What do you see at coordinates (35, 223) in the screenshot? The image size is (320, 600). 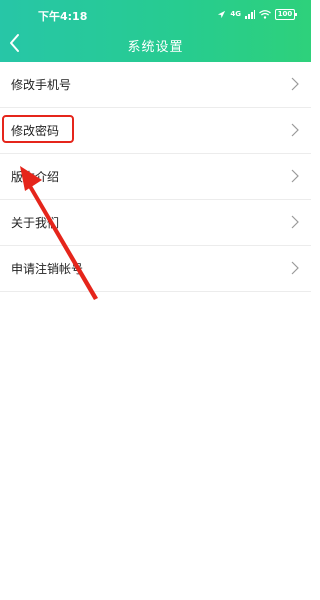 I see `menu-item-label: 关于我们` at bounding box center [35, 223].